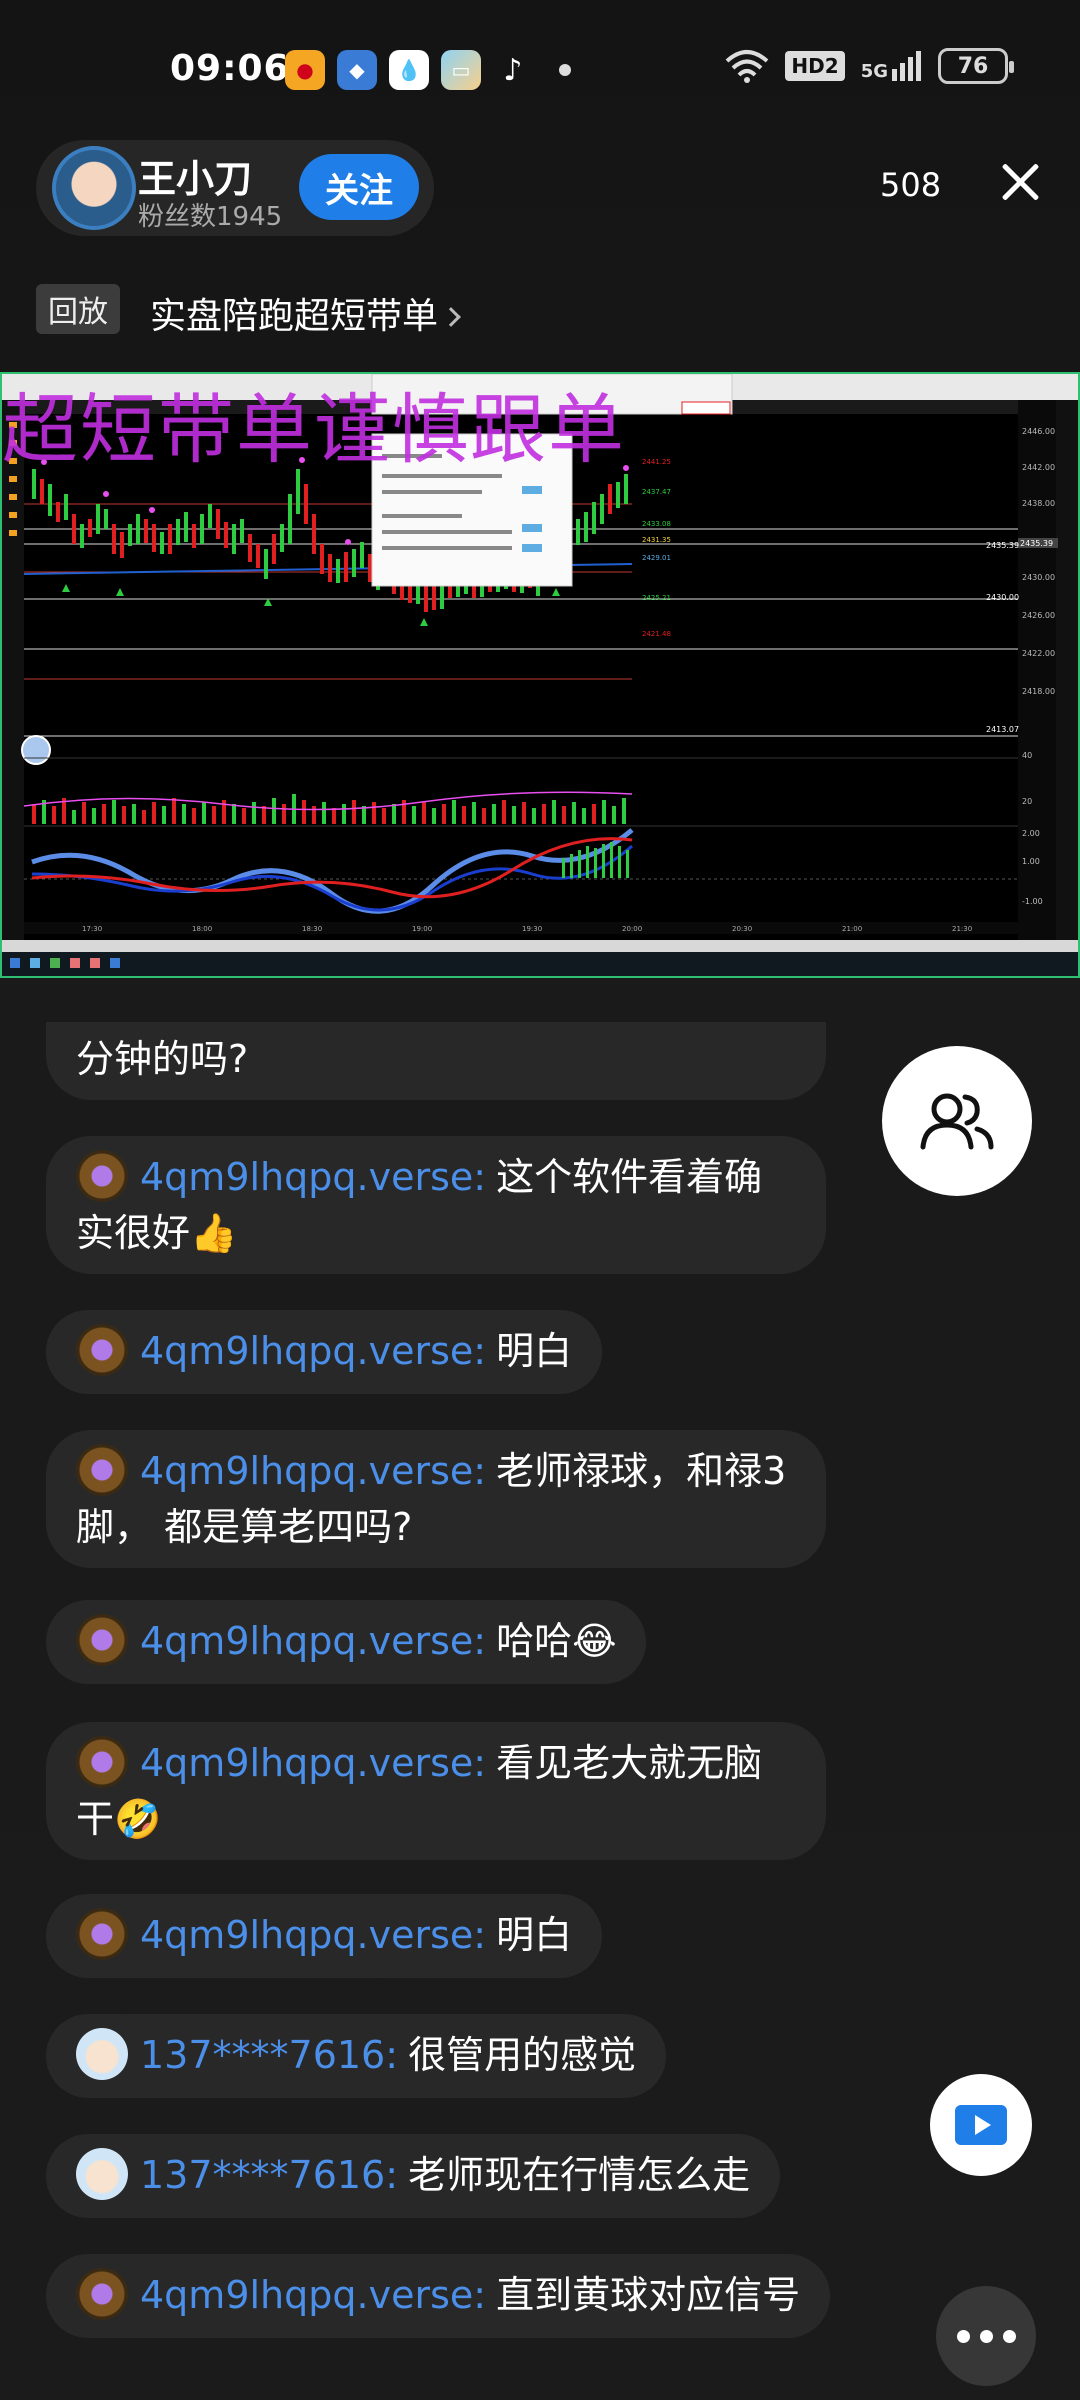 The height and width of the screenshot is (2400, 1080). What do you see at coordinates (962, 929) in the screenshot?
I see `svg-text: 21:30` at bounding box center [962, 929].